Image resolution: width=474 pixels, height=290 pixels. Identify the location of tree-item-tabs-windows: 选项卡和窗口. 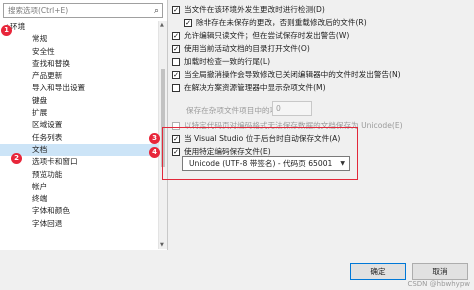
(79, 162).